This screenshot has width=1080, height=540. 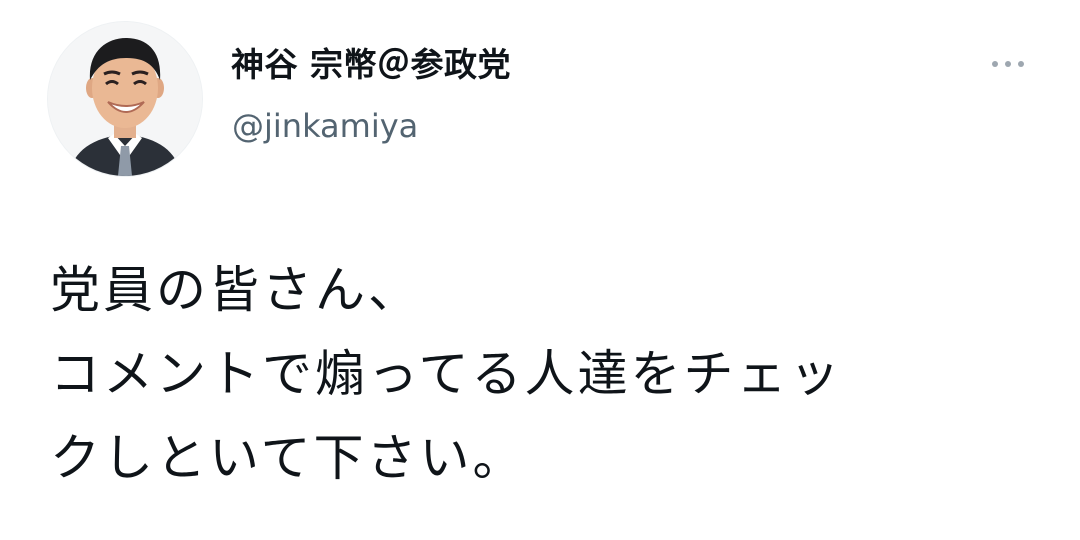 I want to click on author-display-name: 神谷 宗幣＠参政党, so click(x=371, y=65).